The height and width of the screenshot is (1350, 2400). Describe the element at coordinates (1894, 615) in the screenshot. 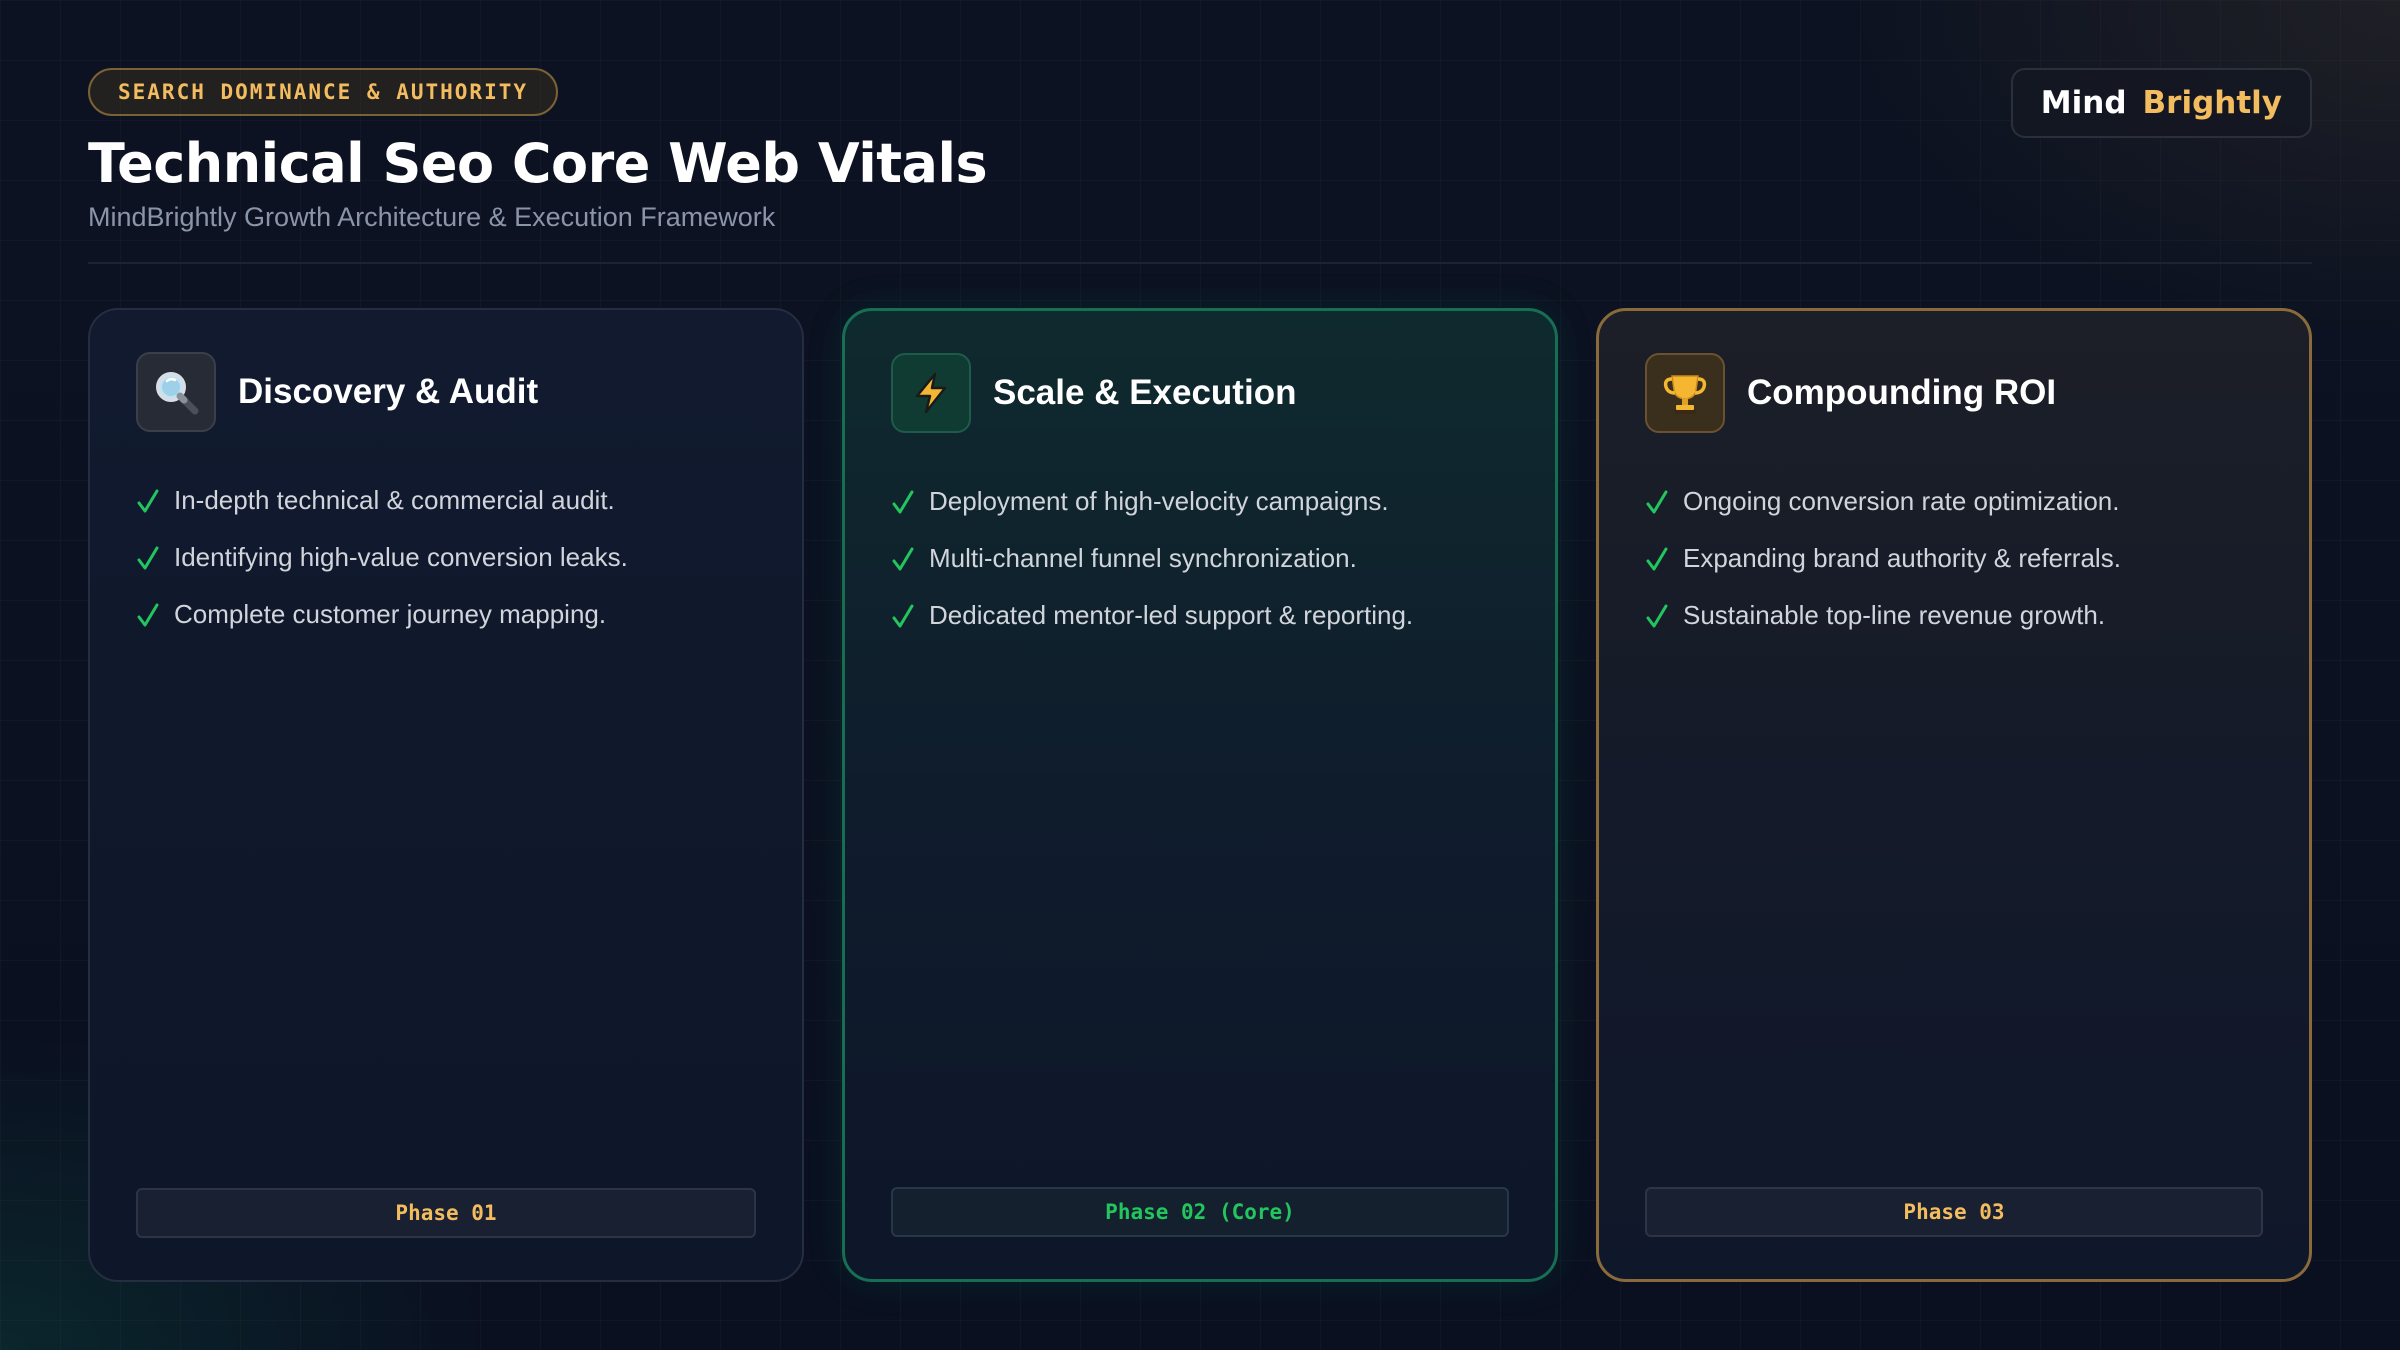

I see `bullet-text: Sustainable top-line revenue growth.` at that location.